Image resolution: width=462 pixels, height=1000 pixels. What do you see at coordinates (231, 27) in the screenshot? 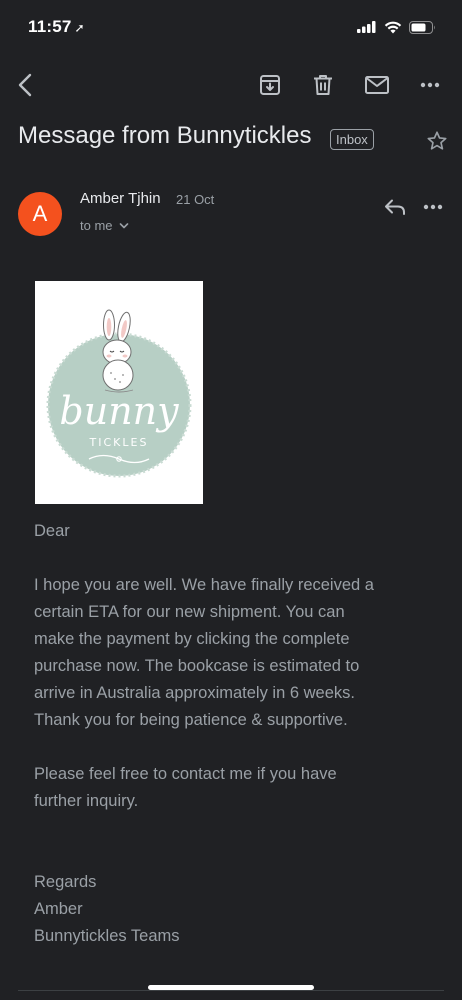
I see `status-bar: 11:57 ➚` at bounding box center [231, 27].